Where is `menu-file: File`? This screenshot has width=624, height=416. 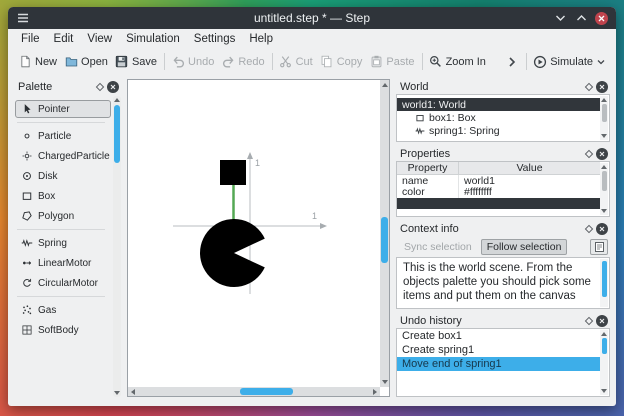
menu-file: File is located at coordinates (30, 39).